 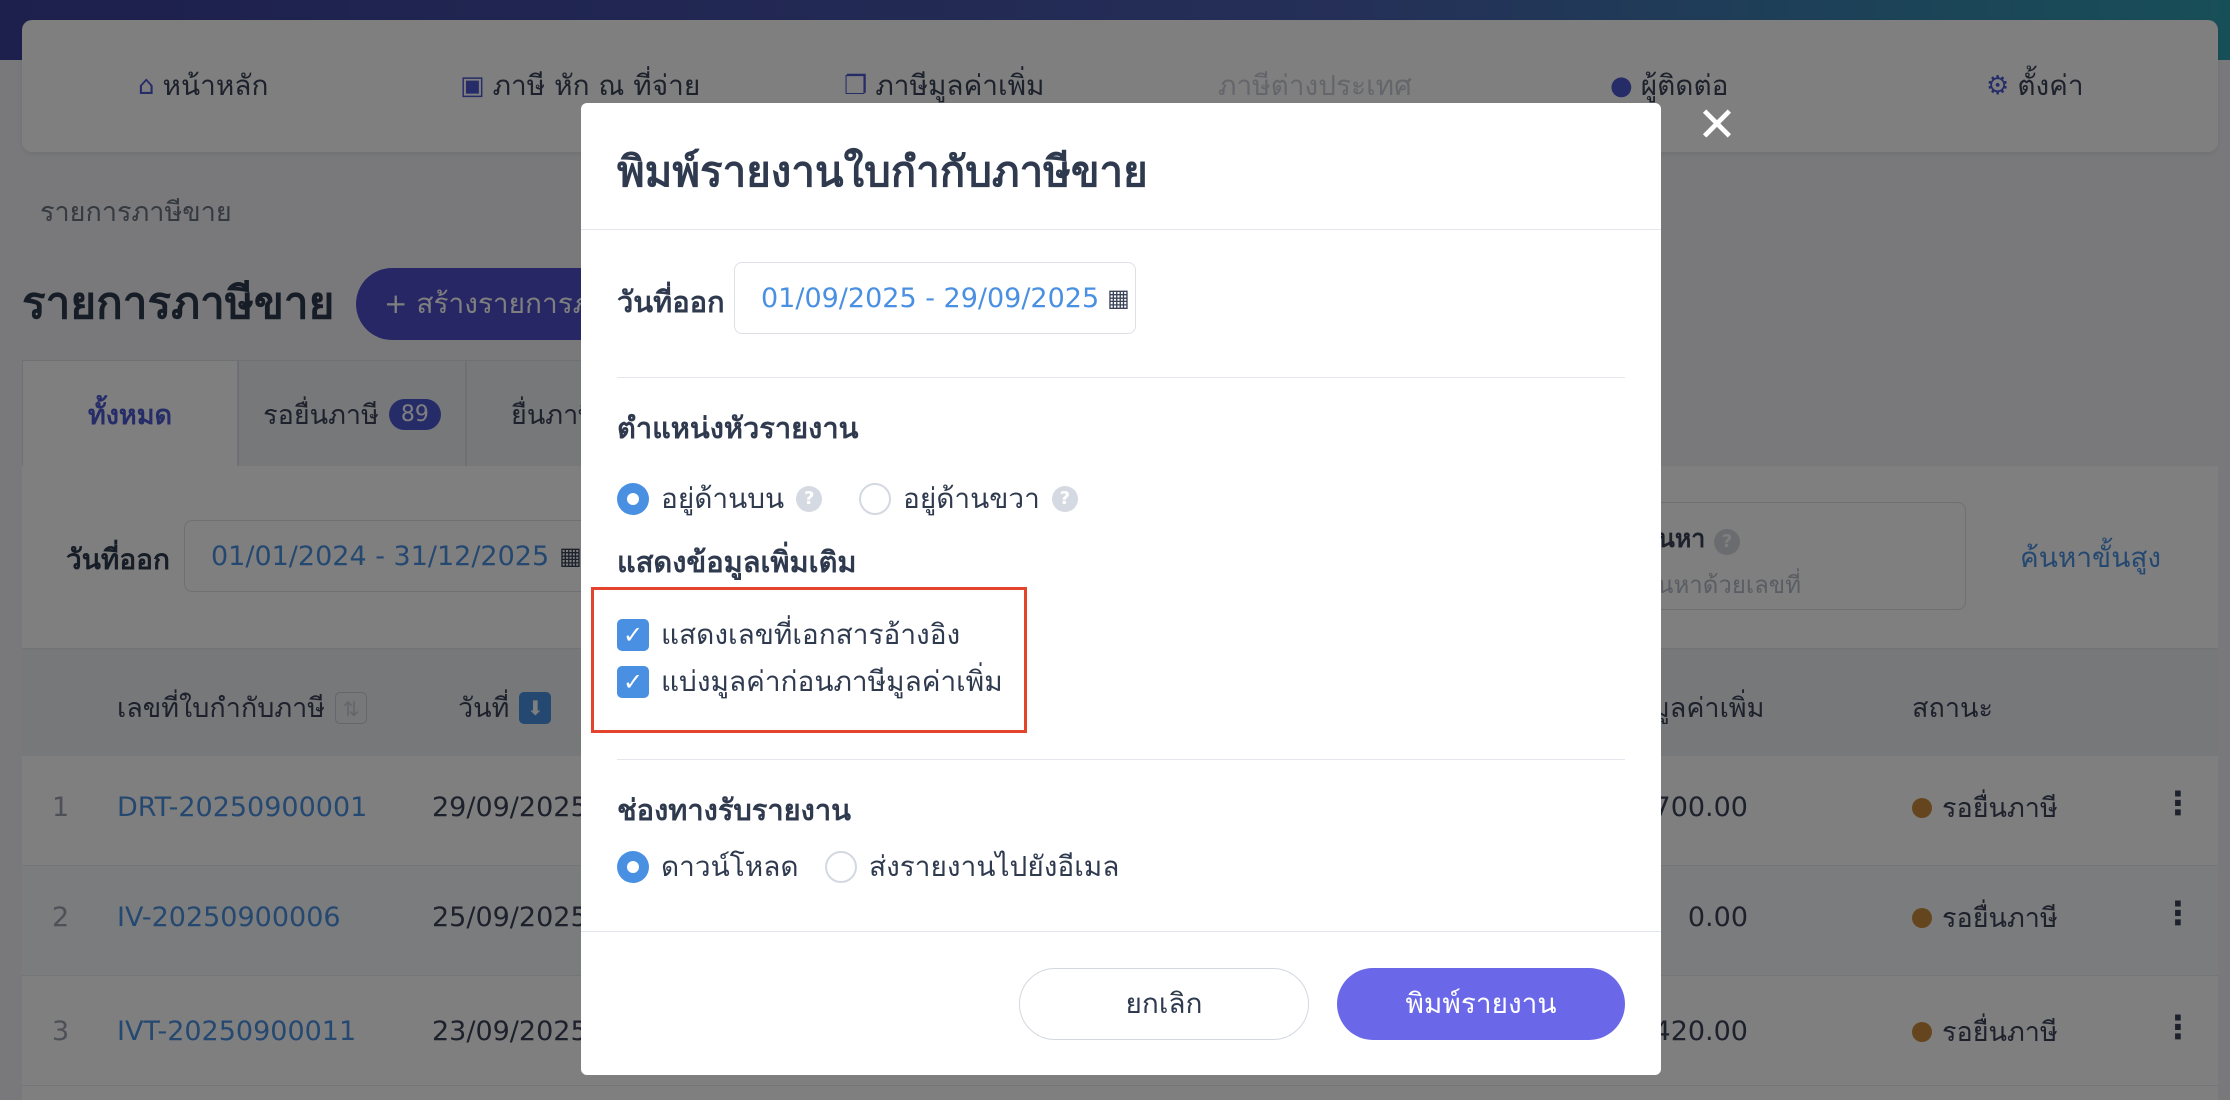 What do you see at coordinates (1481, 1004) in the screenshot?
I see `print-report-button: พิมพ์รายงาน` at bounding box center [1481, 1004].